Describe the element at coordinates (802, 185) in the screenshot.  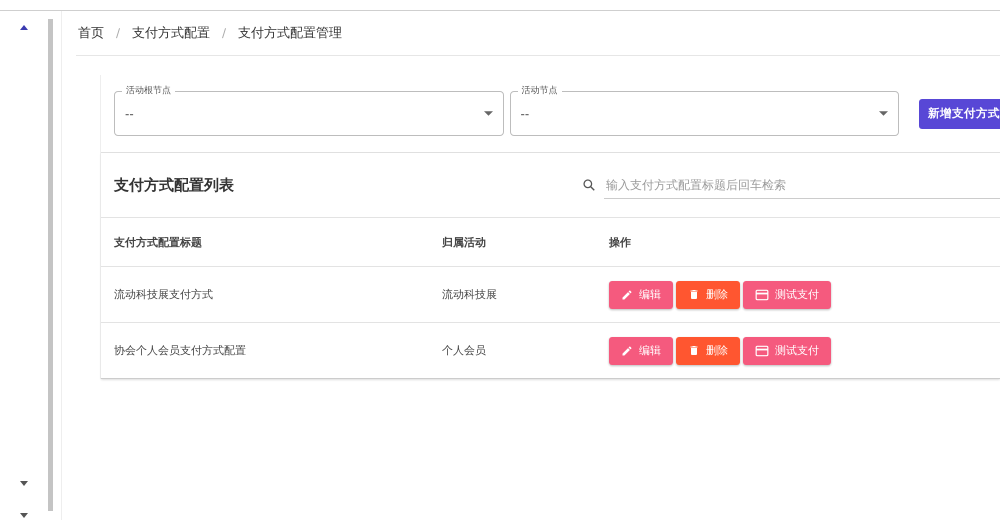
I see `search-field: 输入支付方式配置标题后回车检索` at that location.